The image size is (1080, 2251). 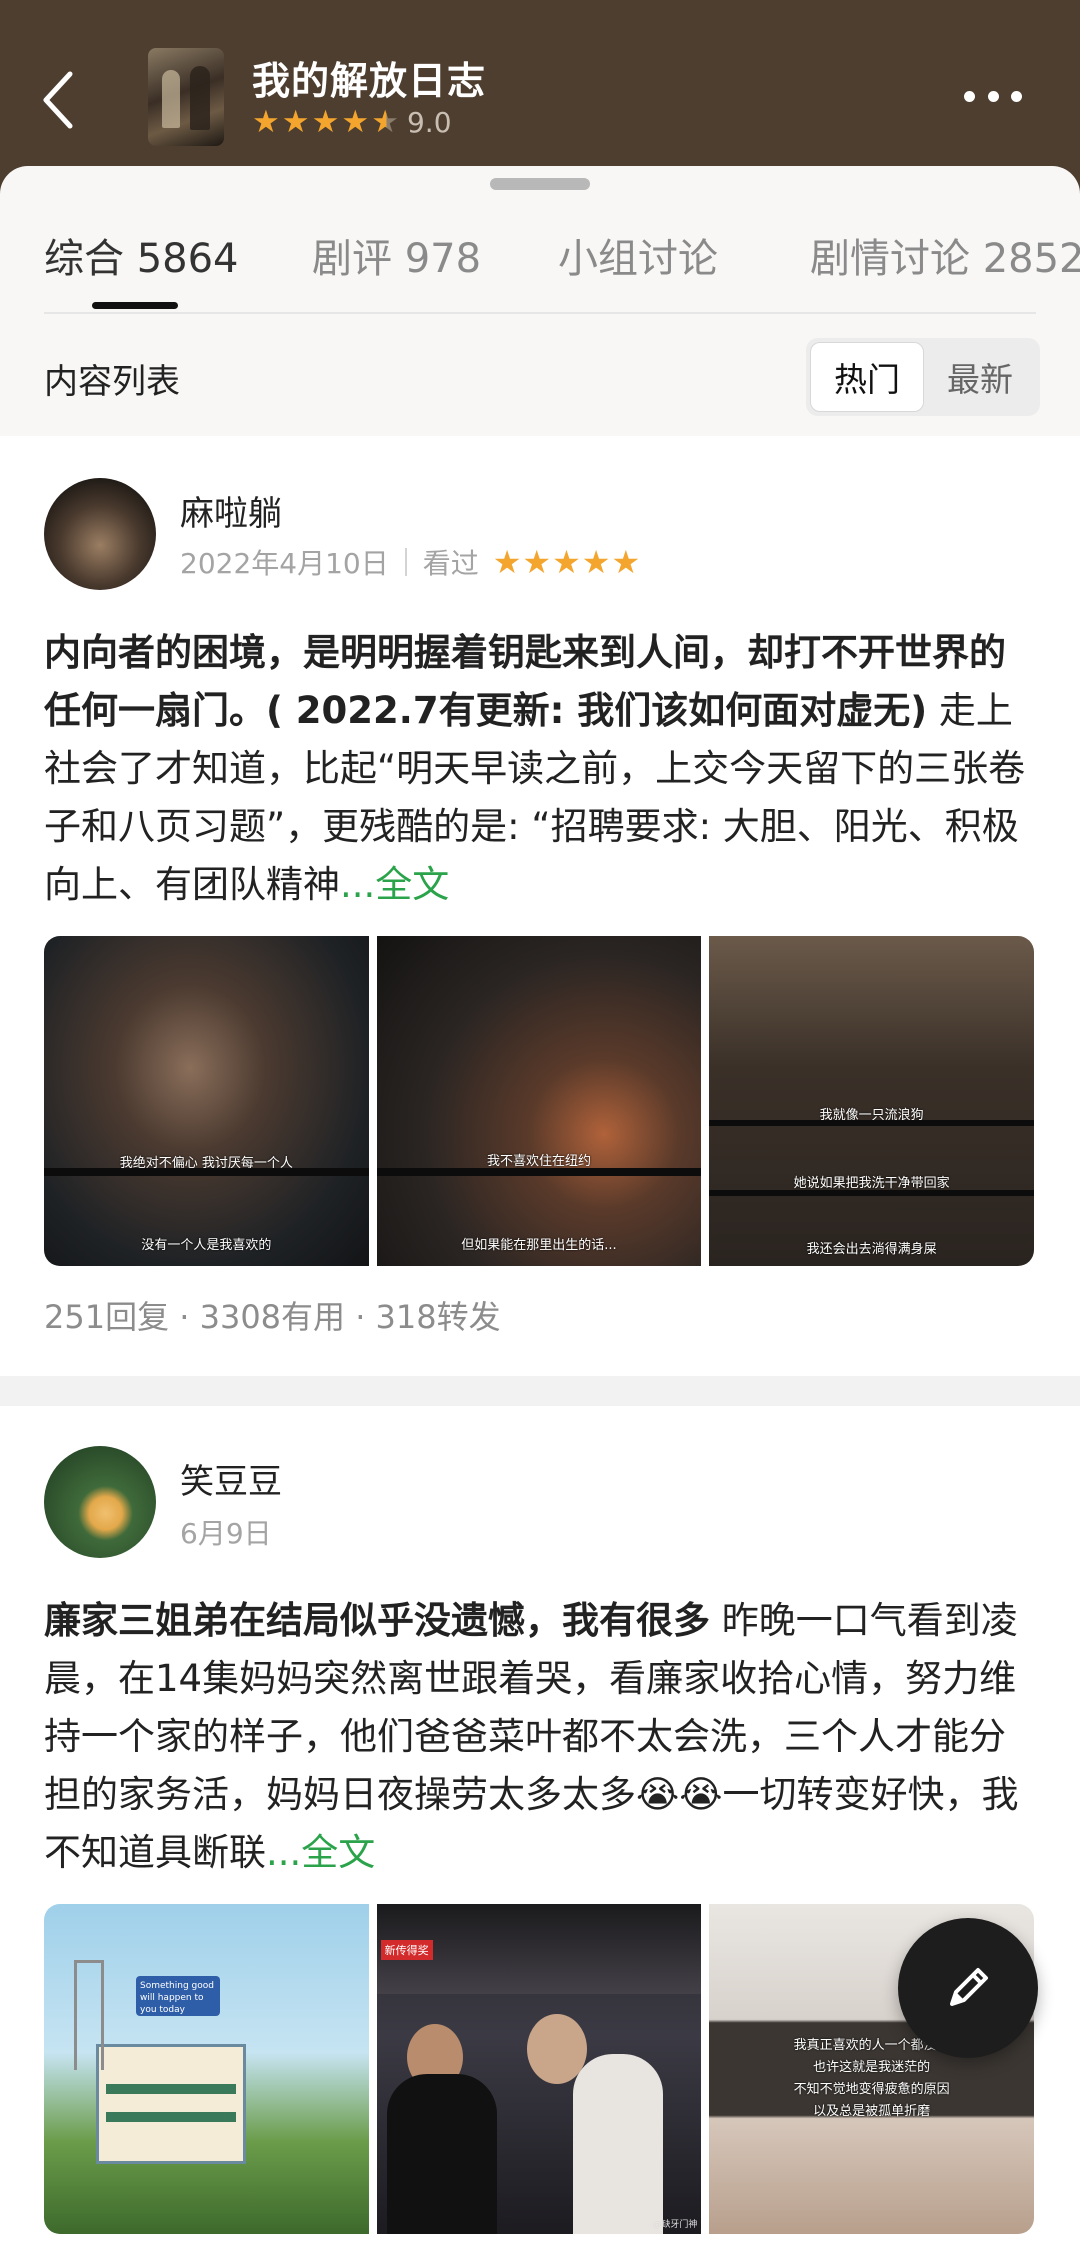 I want to click on watermark: @缺牙门神, so click(x=675, y=2225).